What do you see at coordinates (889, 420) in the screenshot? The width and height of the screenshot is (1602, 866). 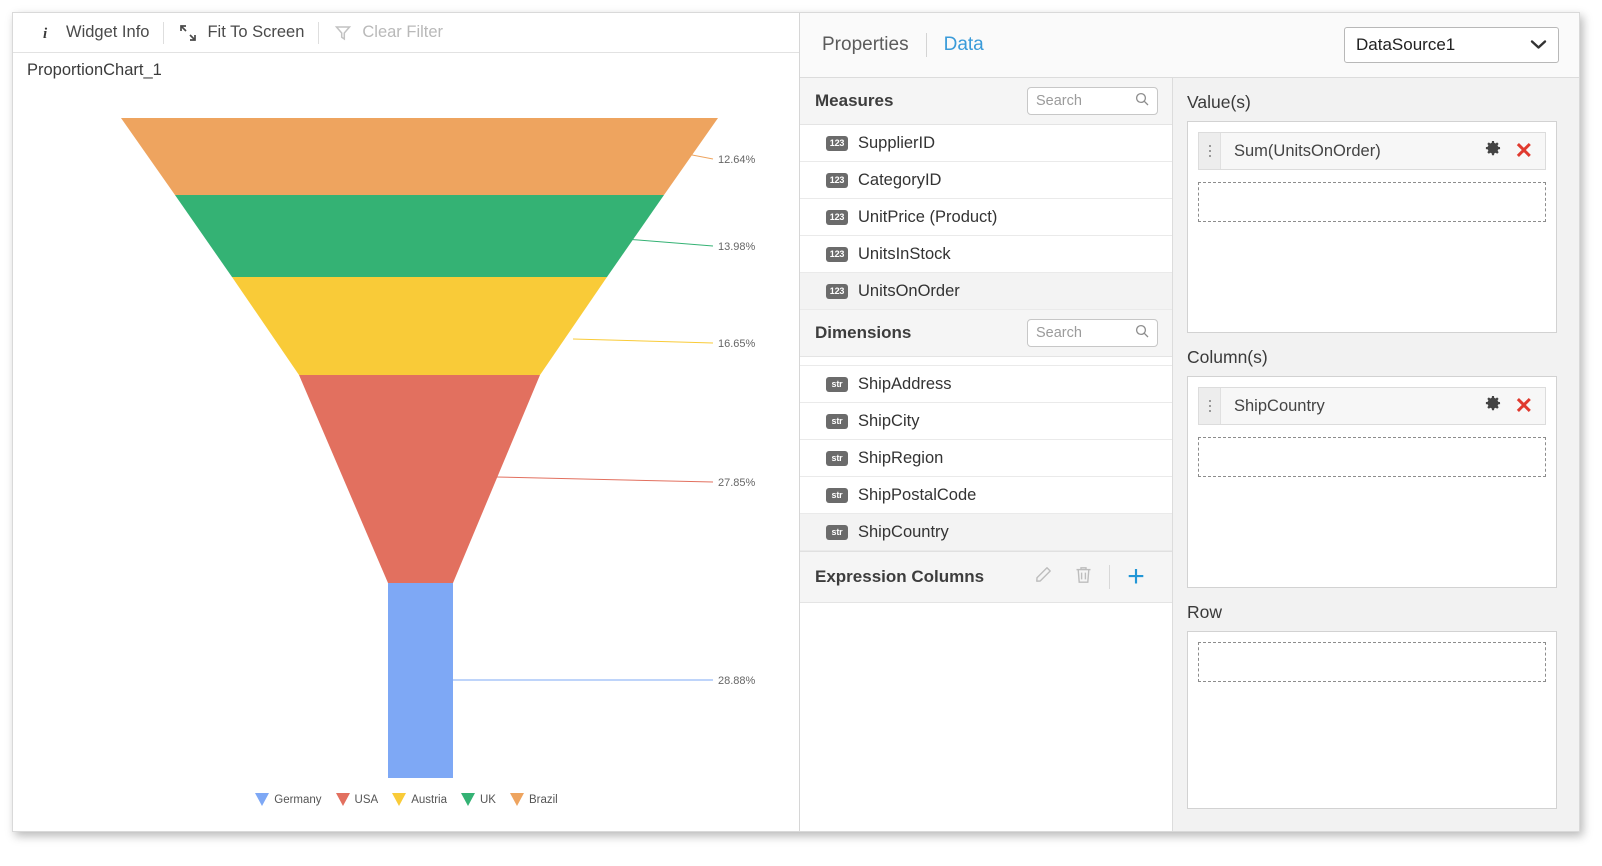 I see `dimension-item-label: ShipCity` at bounding box center [889, 420].